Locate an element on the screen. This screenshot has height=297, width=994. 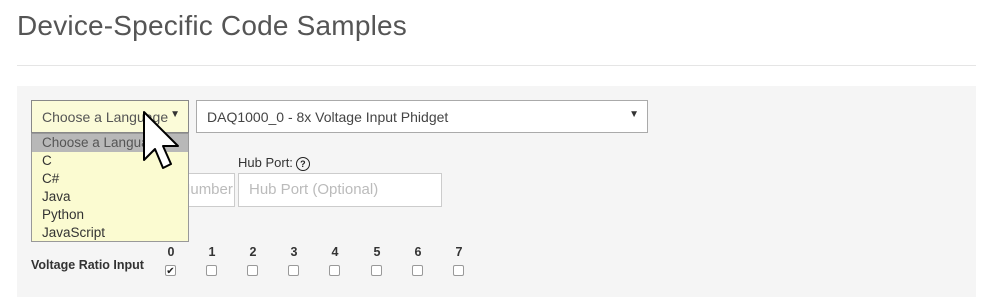
channel-7: 7 is located at coordinates (459, 260).